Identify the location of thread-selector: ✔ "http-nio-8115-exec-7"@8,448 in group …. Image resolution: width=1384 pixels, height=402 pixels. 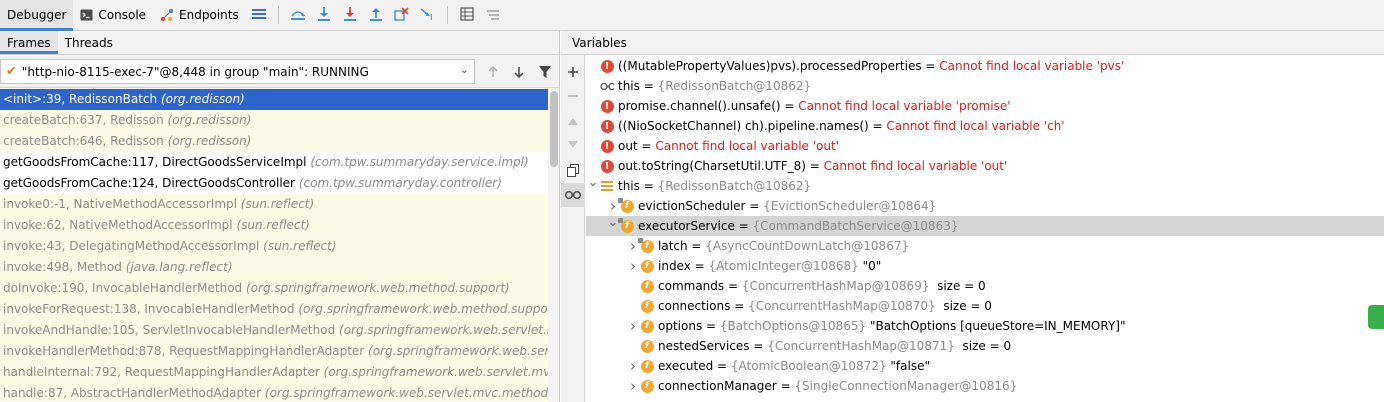
(237, 71).